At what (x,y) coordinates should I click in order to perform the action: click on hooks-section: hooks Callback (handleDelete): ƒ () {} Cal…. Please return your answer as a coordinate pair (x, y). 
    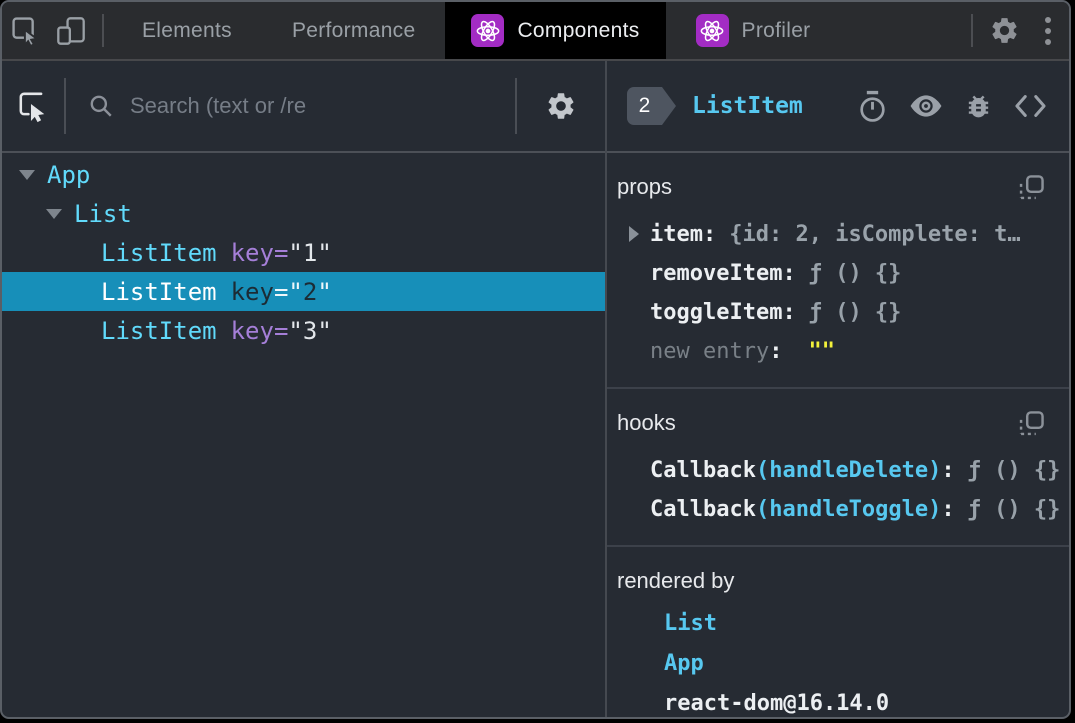
    Looking at the image, I should click on (838, 468).